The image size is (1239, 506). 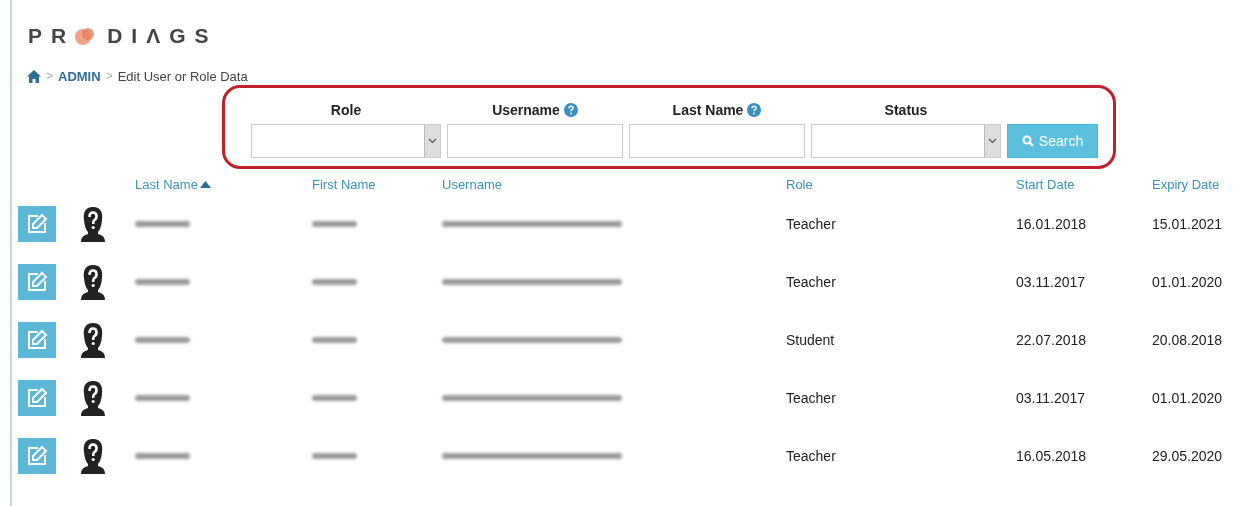 What do you see at coordinates (901, 184) in the screenshot?
I see `column-header: Role` at bounding box center [901, 184].